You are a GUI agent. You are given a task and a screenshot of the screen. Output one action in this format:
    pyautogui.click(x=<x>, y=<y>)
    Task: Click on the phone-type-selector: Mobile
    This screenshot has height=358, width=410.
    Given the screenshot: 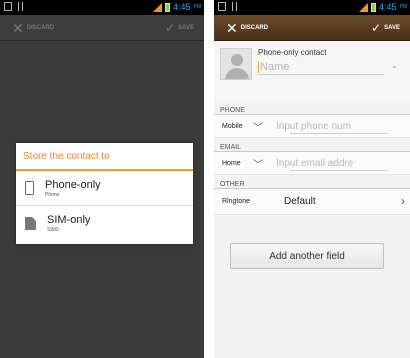 What is the action you would take?
    pyautogui.click(x=231, y=126)
    